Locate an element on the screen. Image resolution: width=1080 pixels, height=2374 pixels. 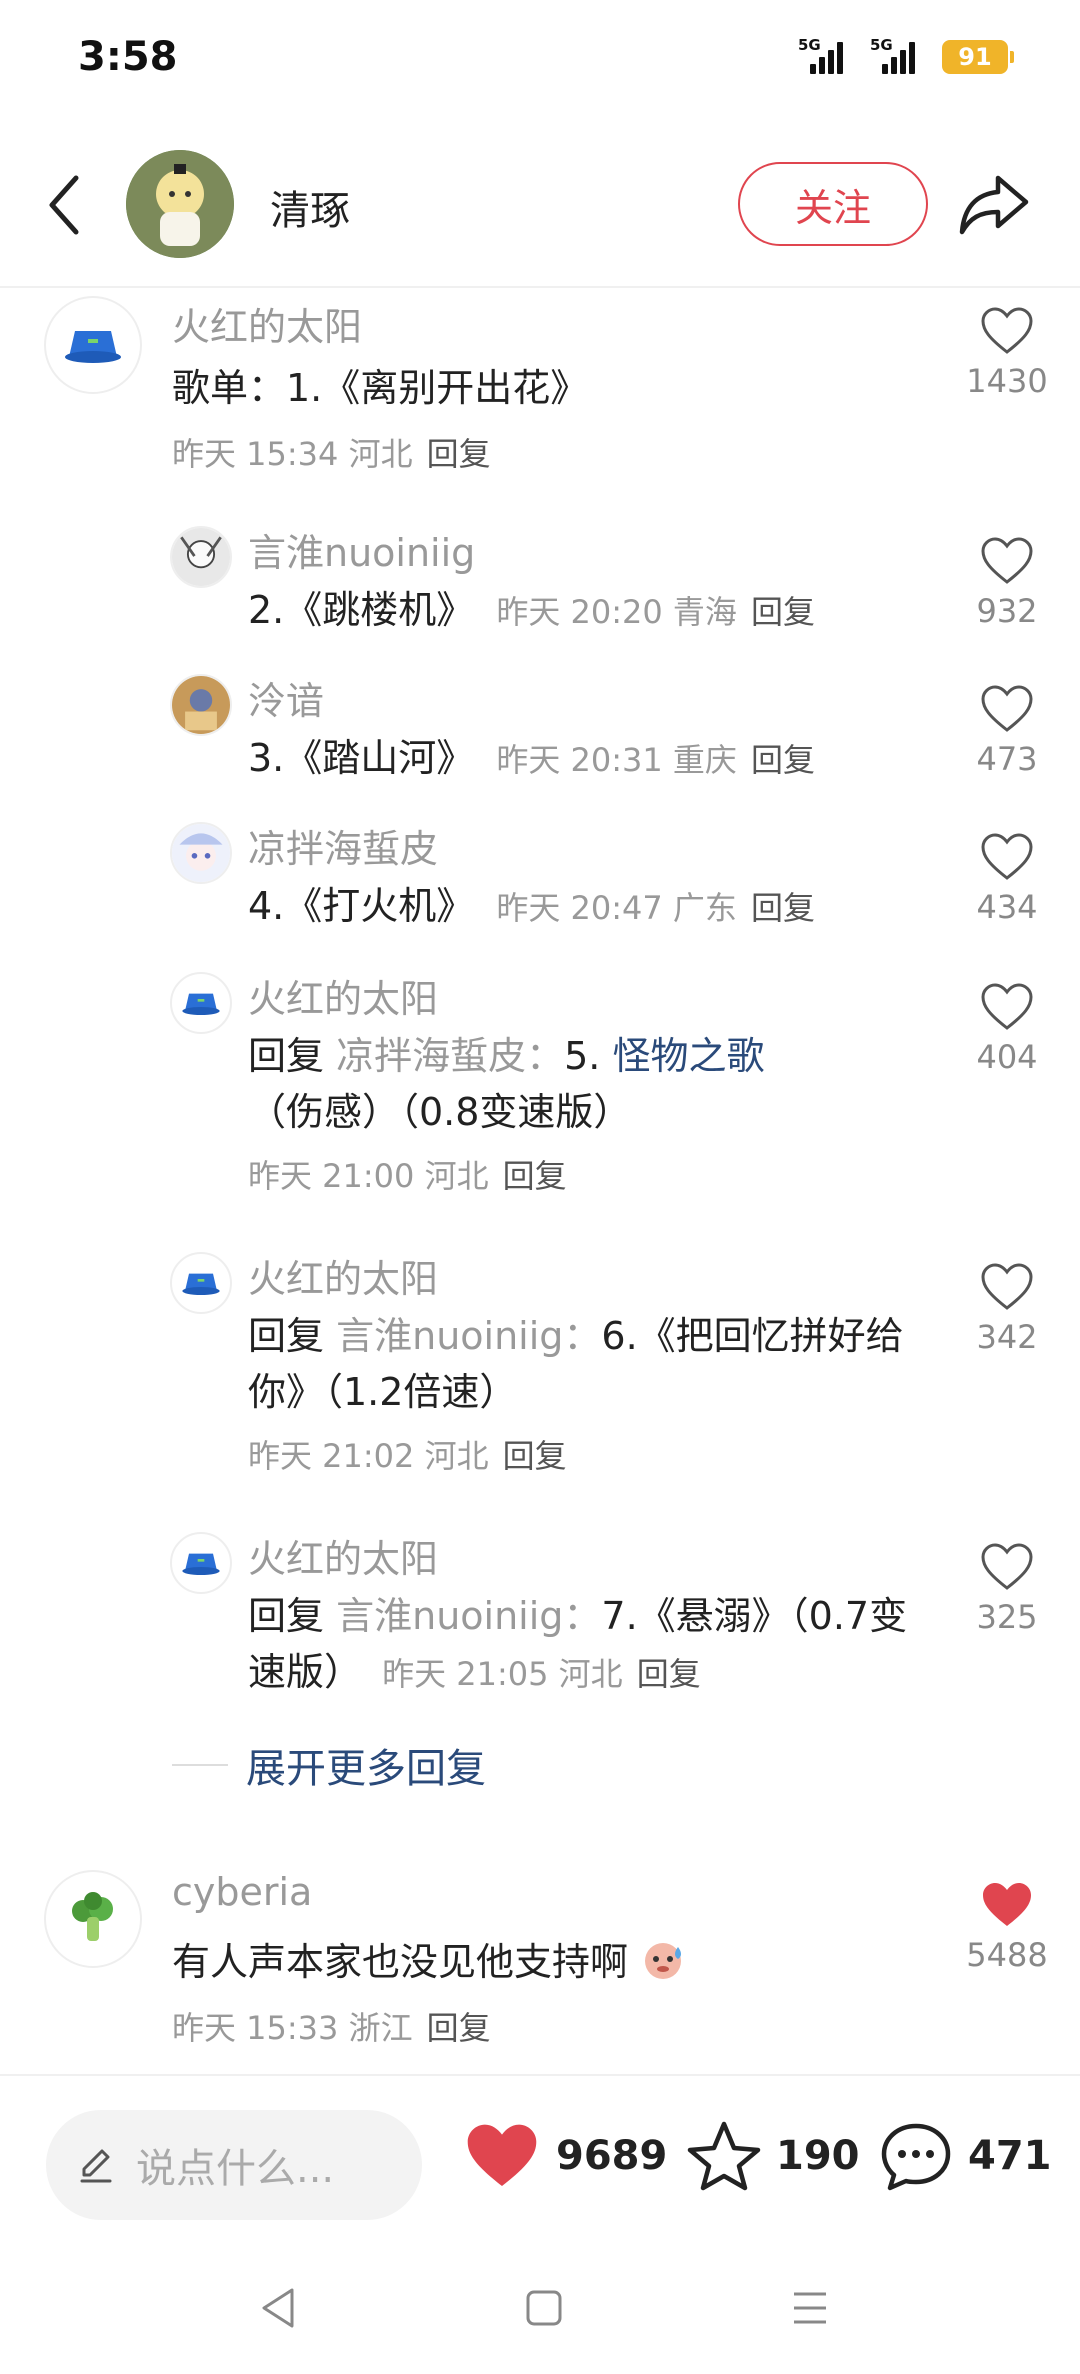
back-button is located at coordinates (66, 205).